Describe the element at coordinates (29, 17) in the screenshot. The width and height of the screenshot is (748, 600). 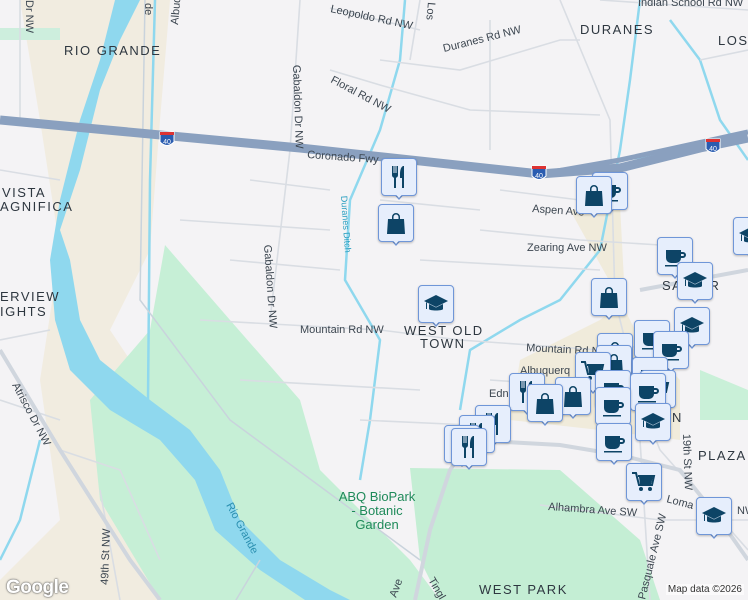
I see `label-dr-nw-frag: Dr NW` at that location.